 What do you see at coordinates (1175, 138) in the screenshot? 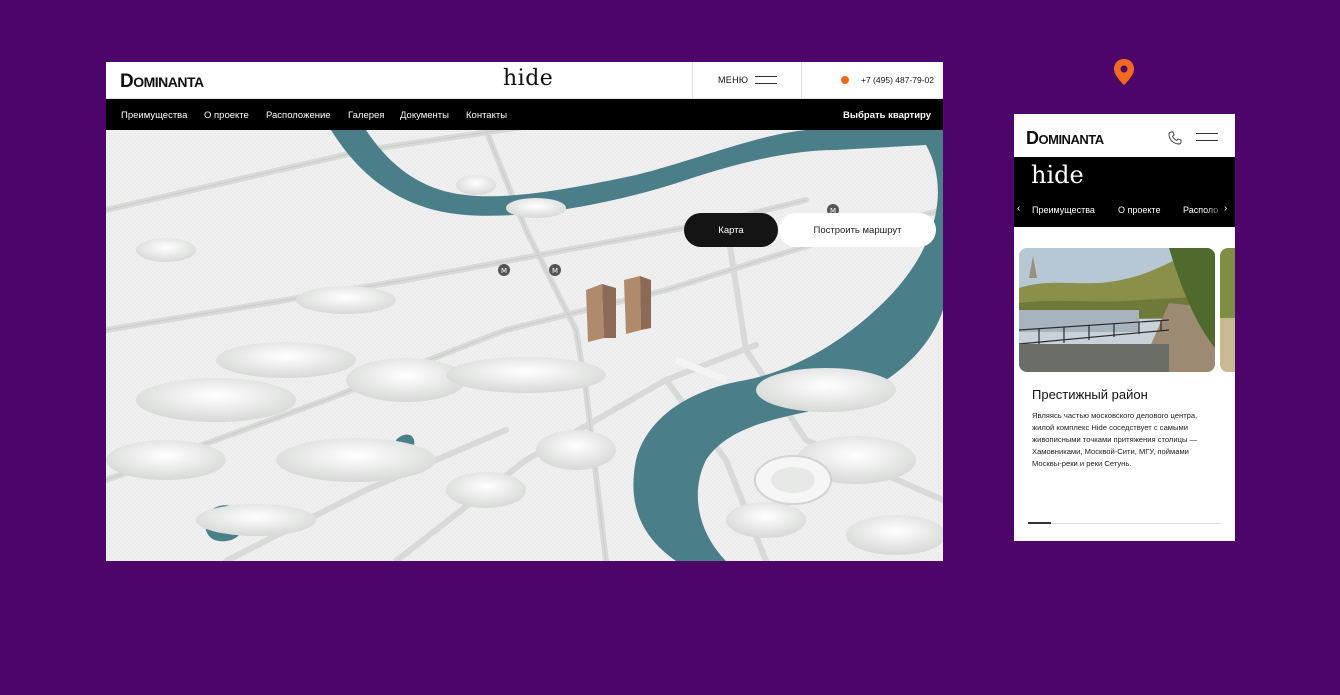
I see `phone-icon` at bounding box center [1175, 138].